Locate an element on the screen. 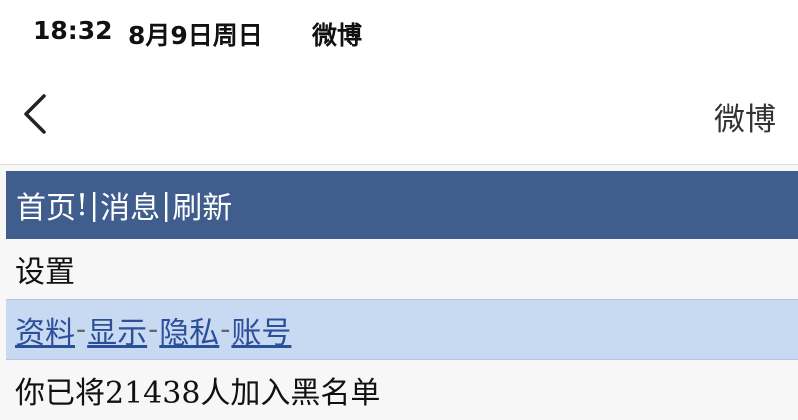 The height and width of the screenshot is (420, 798). settings-nav: 资料 - 显示 - 隐私 - 账号 is located at coordinates (402, 329).